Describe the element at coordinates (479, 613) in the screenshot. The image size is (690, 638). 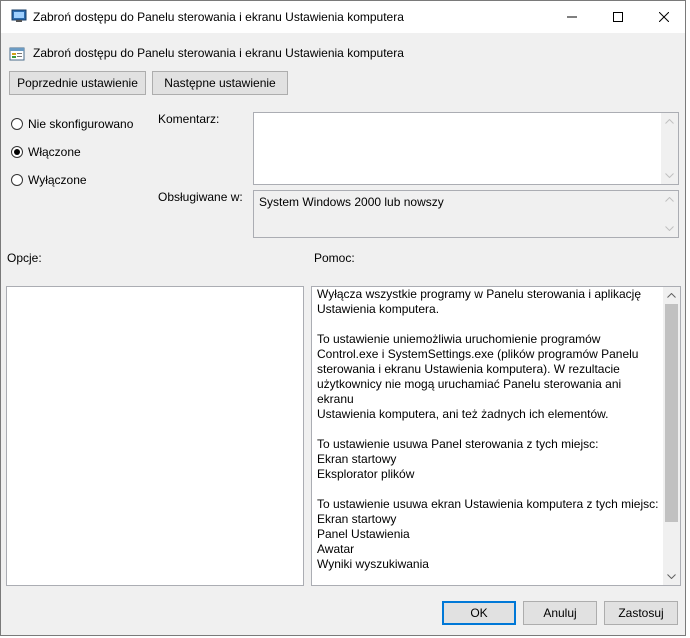
I see `ok-button: OK` at that location.